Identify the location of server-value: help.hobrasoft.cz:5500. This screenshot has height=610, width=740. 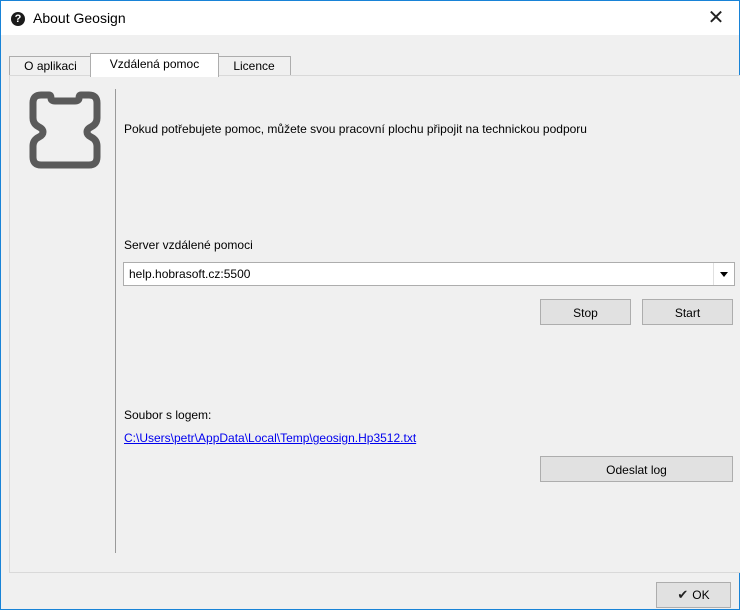
(189, 274).